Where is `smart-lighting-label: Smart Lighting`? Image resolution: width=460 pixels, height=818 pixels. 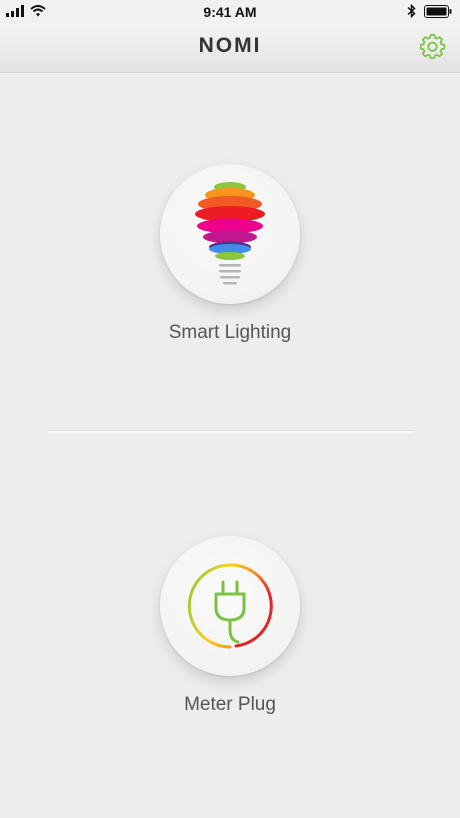 smart-lighting-label: Smart Lighting is located at coordinates (230, 332).